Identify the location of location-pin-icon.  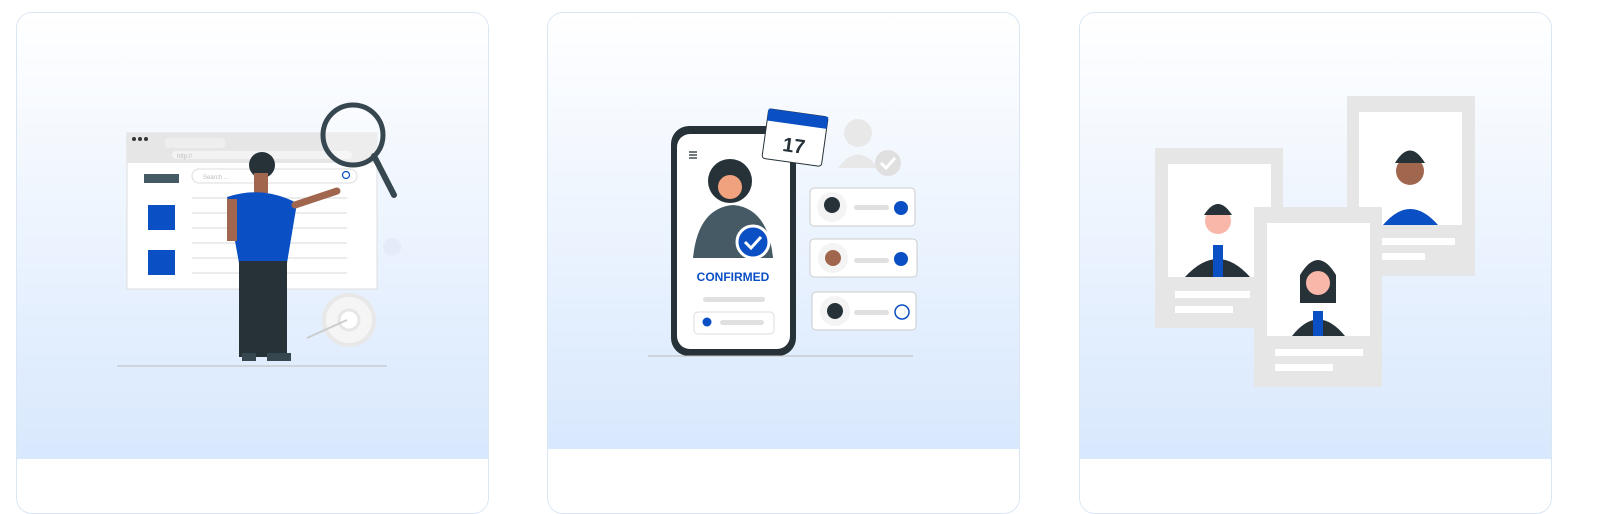
(707, 322).